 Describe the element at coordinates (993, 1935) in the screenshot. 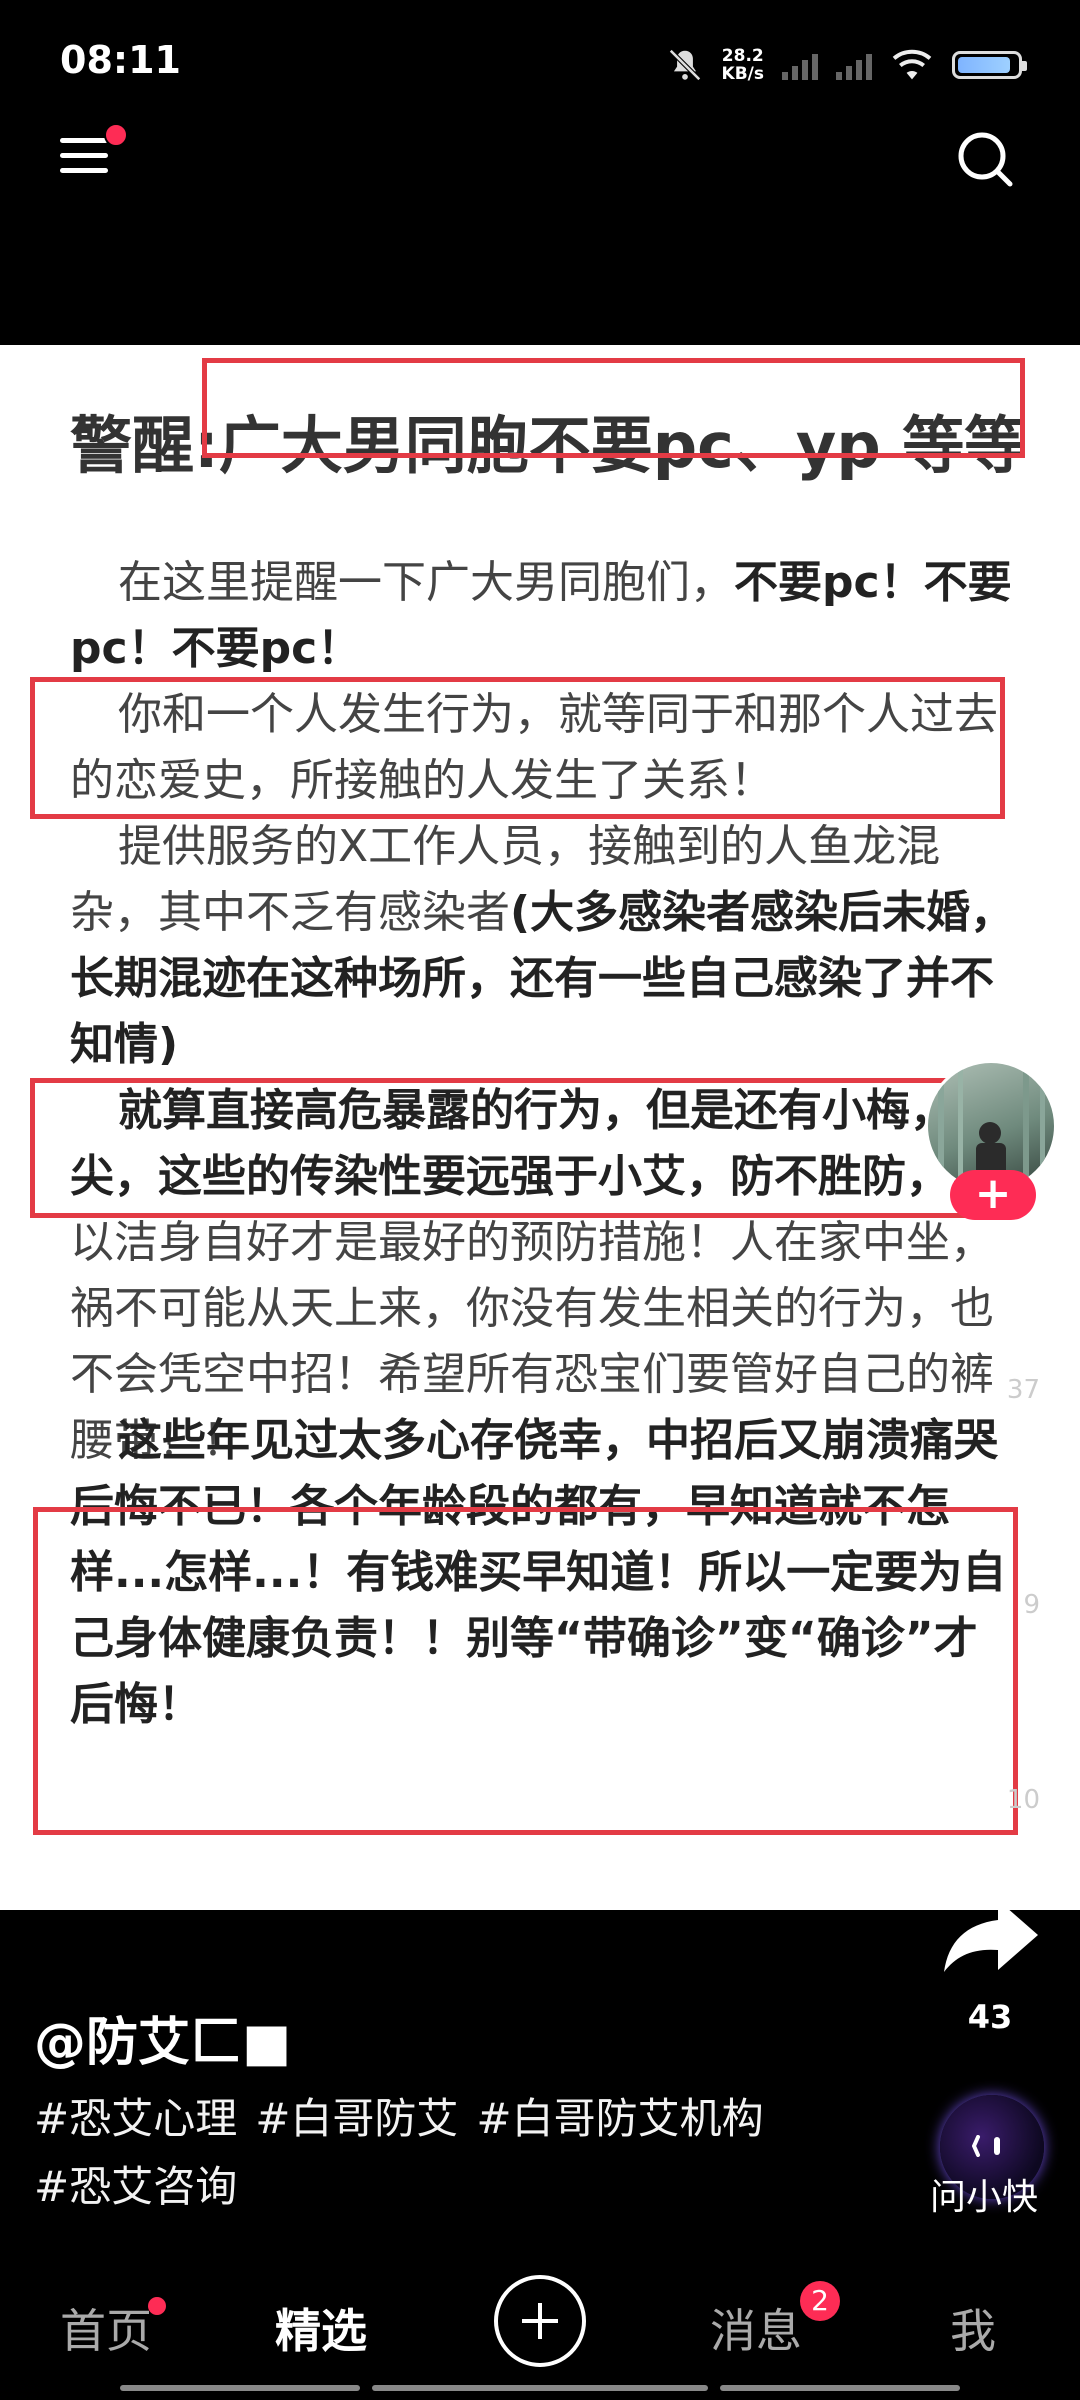

I see `share-icon` at that location.